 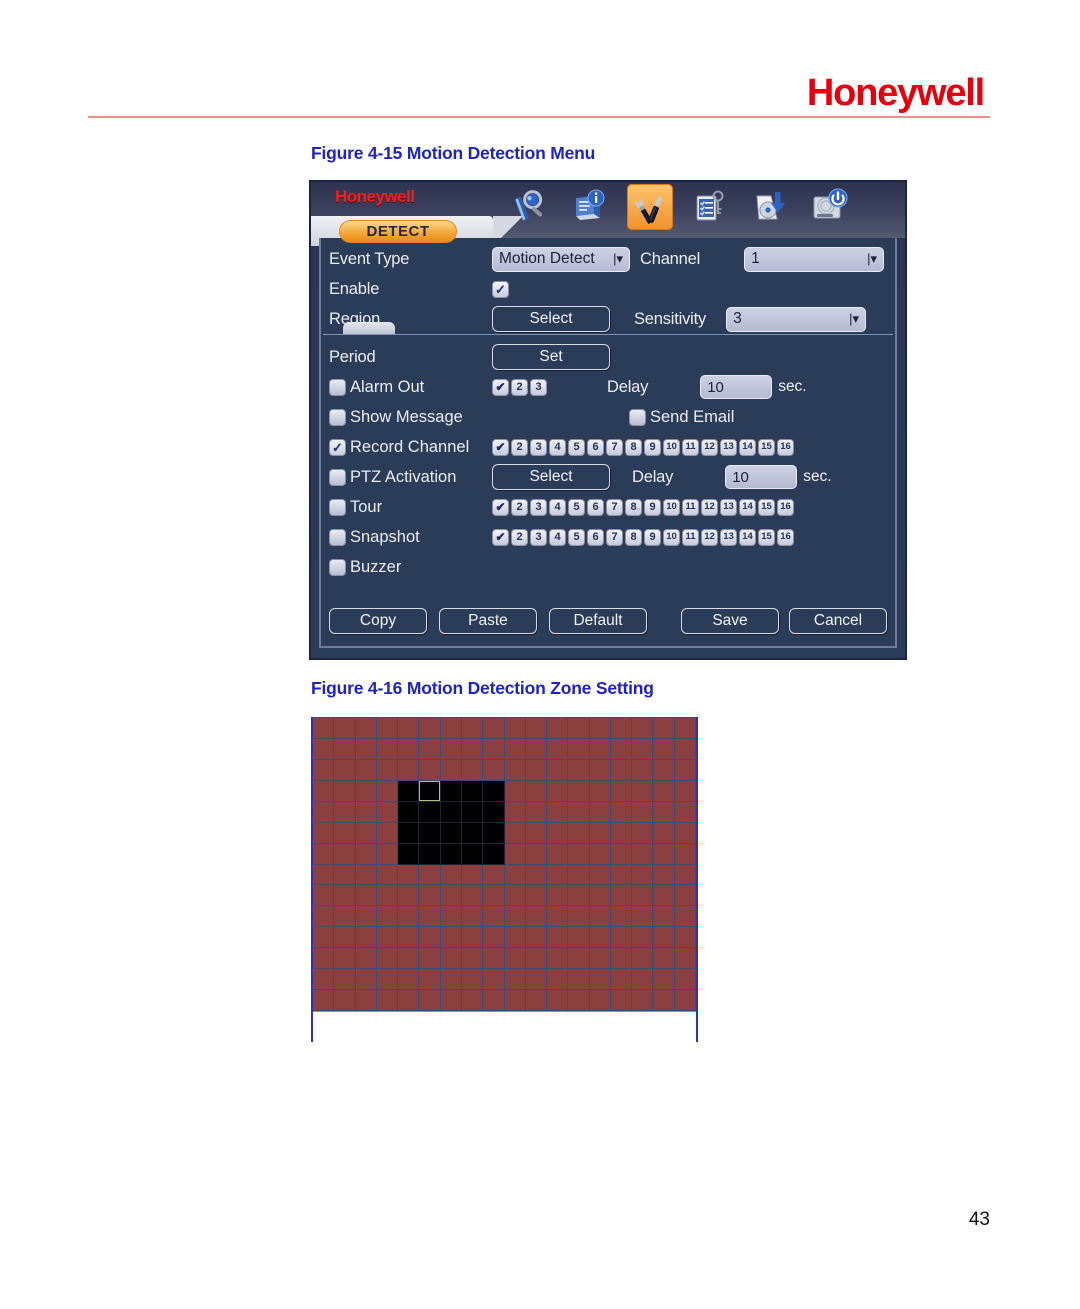 What do you see at coordinates (650, 207) in the screenshot?
I see `settings-icon` at bounding box center [650, 207].